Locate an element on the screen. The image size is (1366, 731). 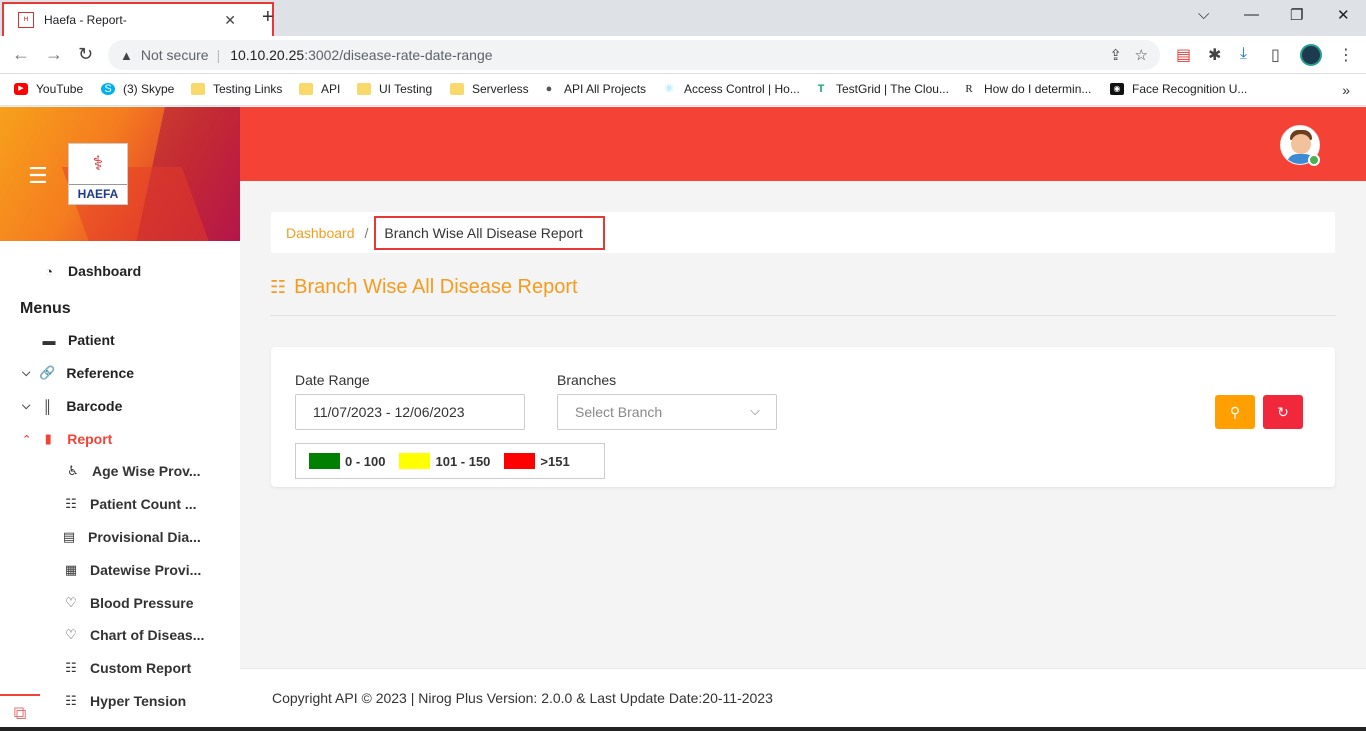
page-title: ☷ Branch Wise All Disease Report is located at coordinates (424, 287).